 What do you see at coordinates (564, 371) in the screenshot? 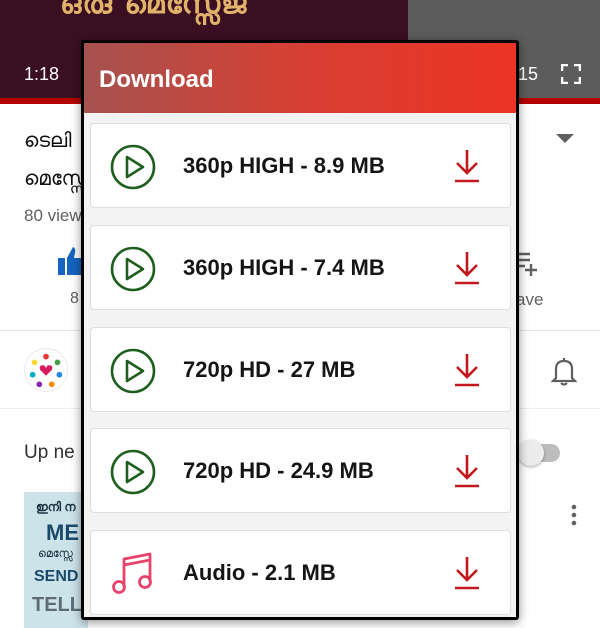
I see `notification-bell-icon` at bounding box center [564, 371].